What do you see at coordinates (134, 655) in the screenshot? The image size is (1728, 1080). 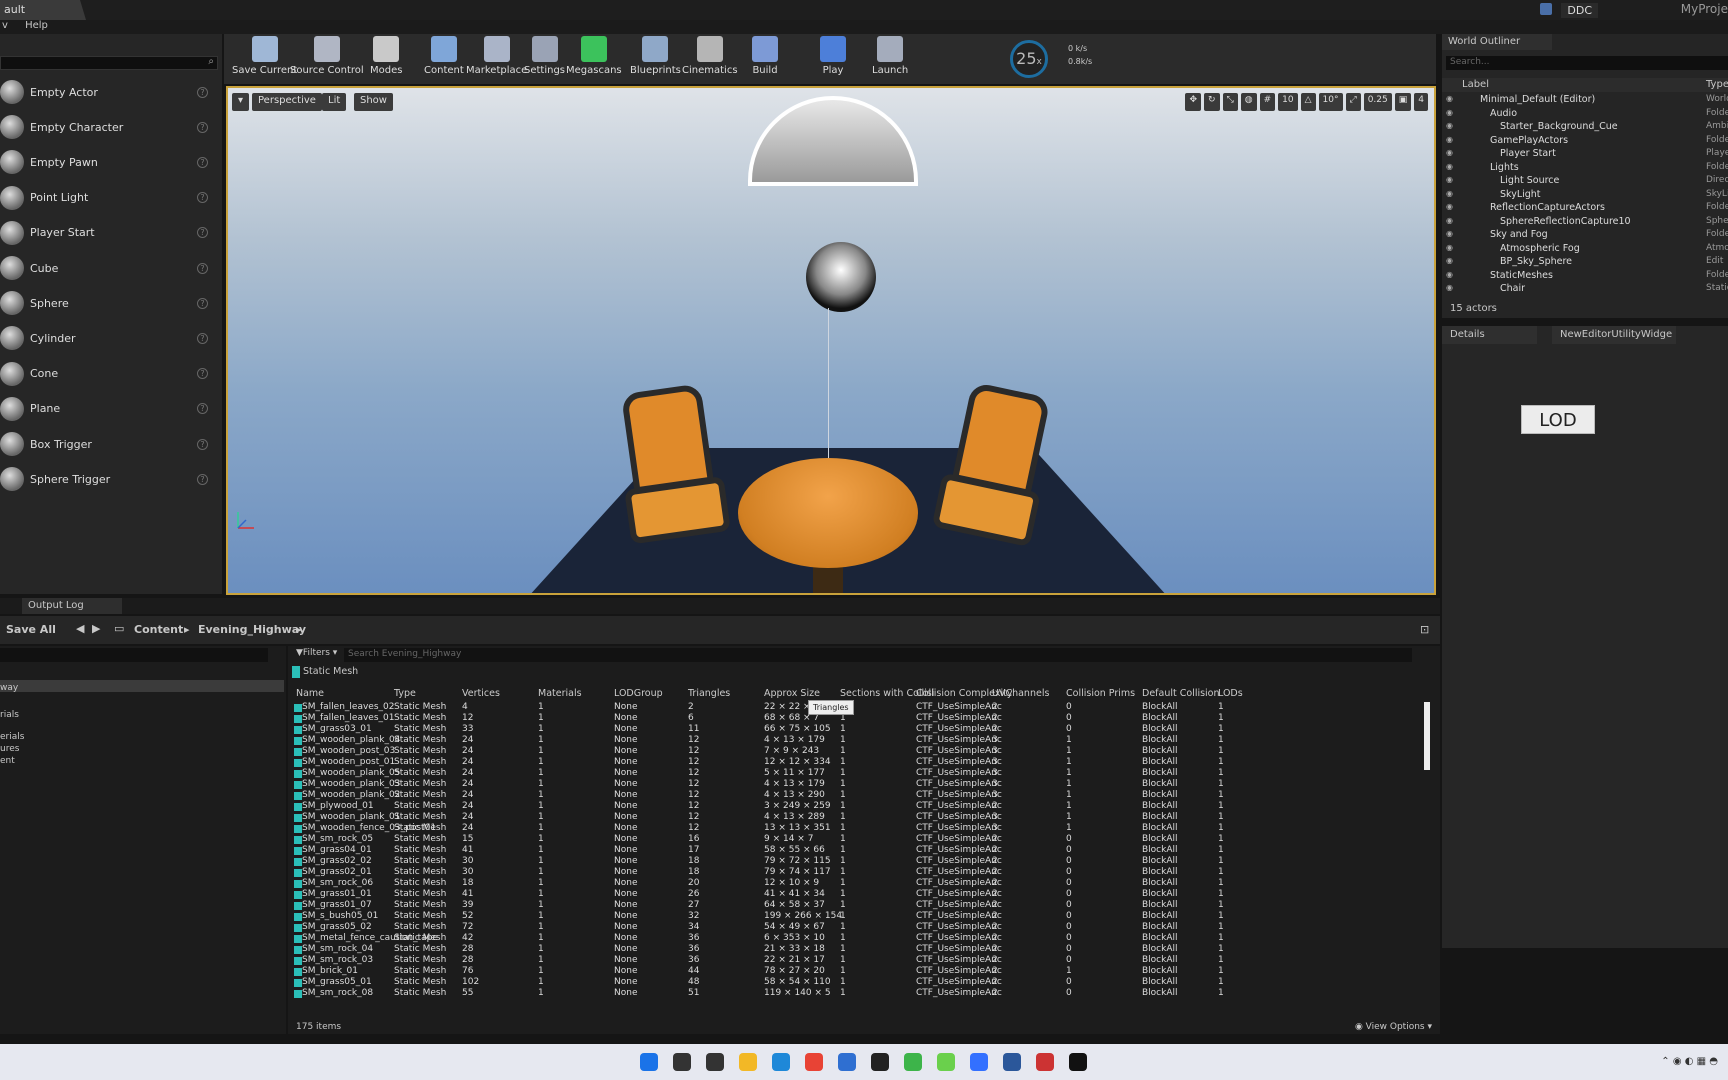 I see `folder-search-input` at bounding box center [134, 655].